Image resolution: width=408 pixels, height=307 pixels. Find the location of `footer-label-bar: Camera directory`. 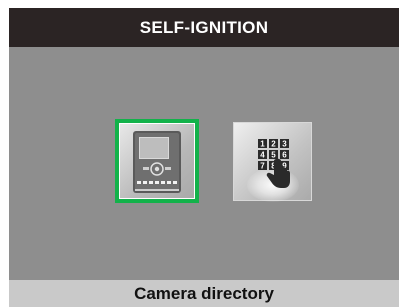

footer-label-bar: Camera directory is located at coordinates (204, 293).